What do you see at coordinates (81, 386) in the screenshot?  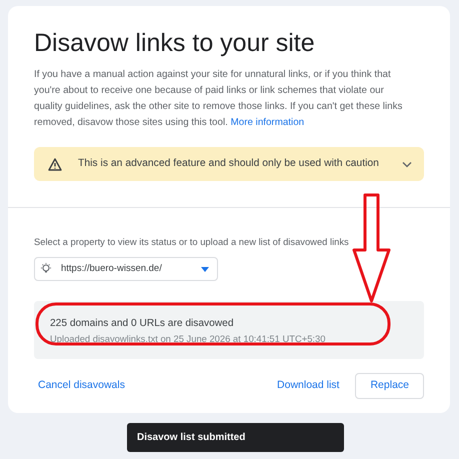 I see `cancel-disavowals-link: Cancel disavowals` at bounding box center [81, 386].